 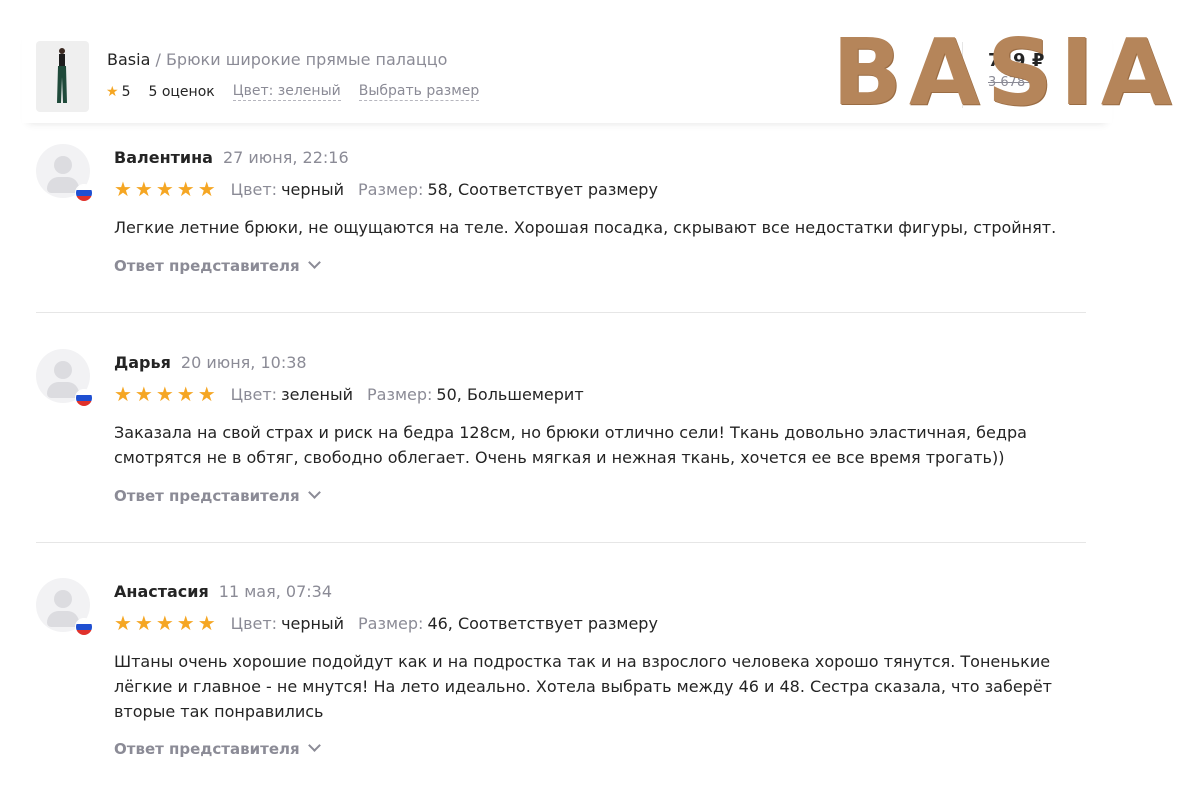 I want to click on color-select-link: Цвет: зеленый, so click(x=286, y=92).